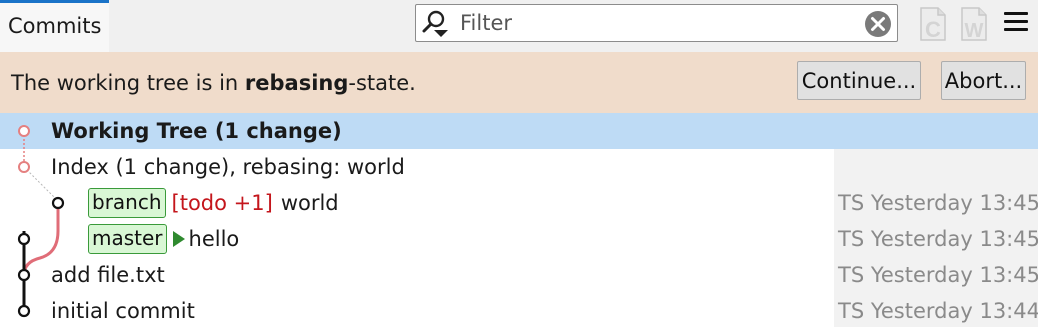 The image size is (1038, 327). Describe the element at coordinates (196, 131) in the screenshot. I see `commit-message: Working Tree (1 change)` at that location.